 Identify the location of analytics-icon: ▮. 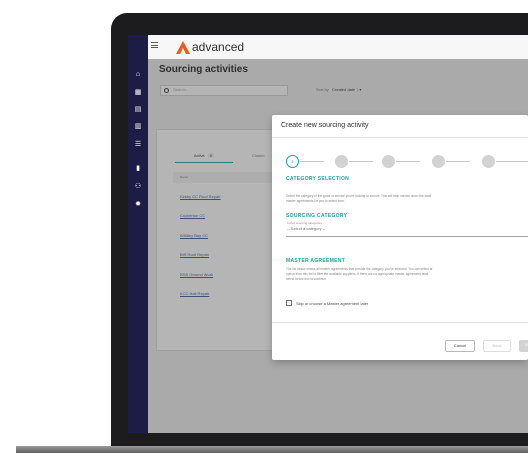
(138, 169).